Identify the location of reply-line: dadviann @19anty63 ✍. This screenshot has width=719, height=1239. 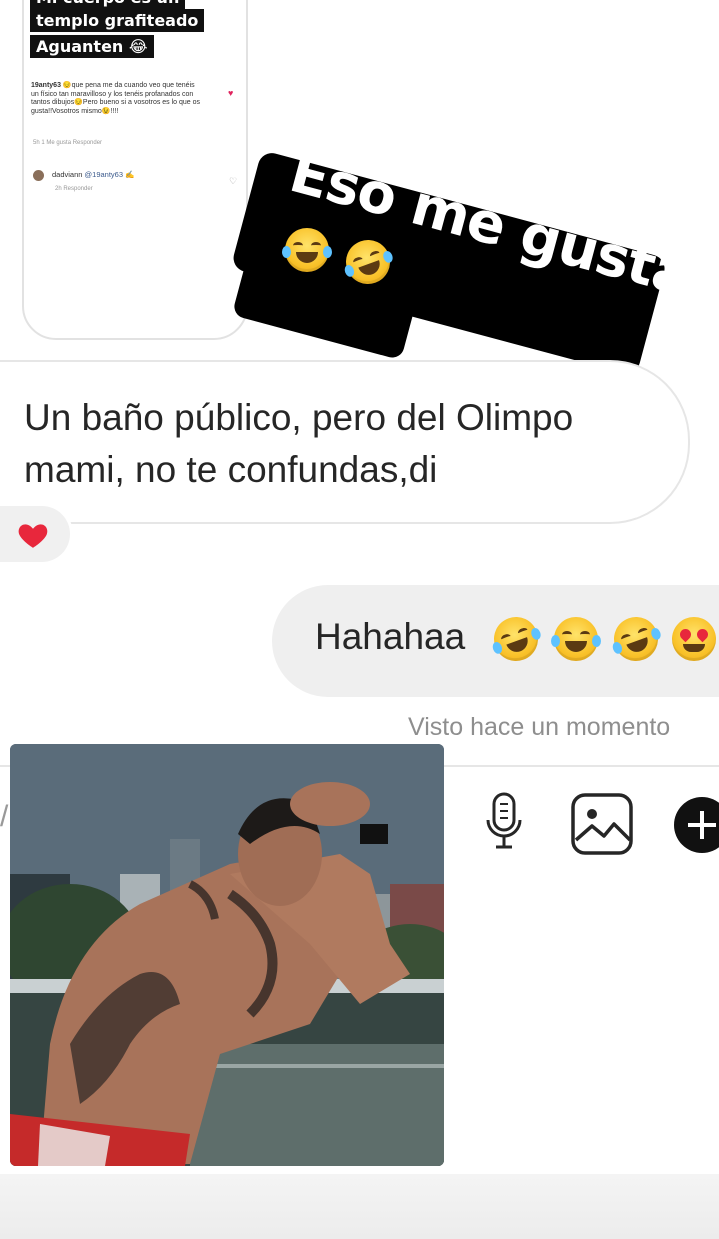
(93, 174).